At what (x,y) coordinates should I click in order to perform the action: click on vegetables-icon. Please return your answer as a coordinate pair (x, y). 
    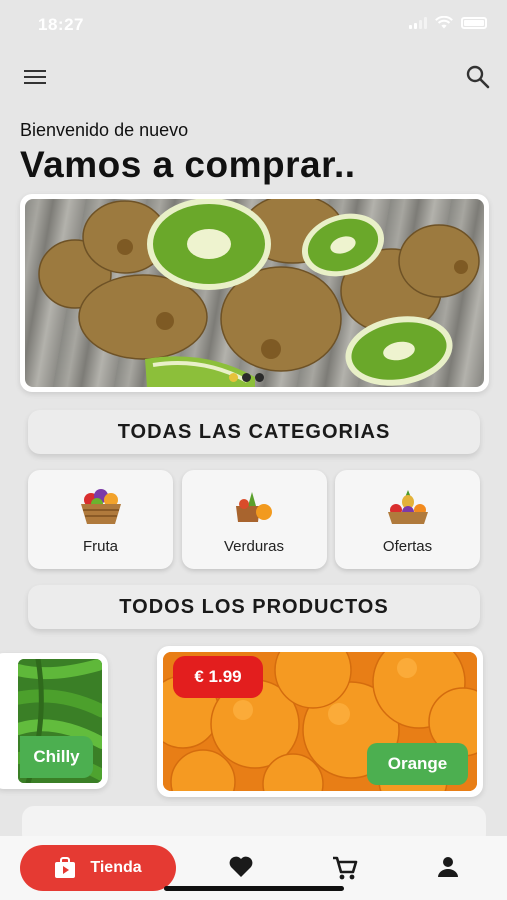
    Looking at the image, I should click on (254, 507).